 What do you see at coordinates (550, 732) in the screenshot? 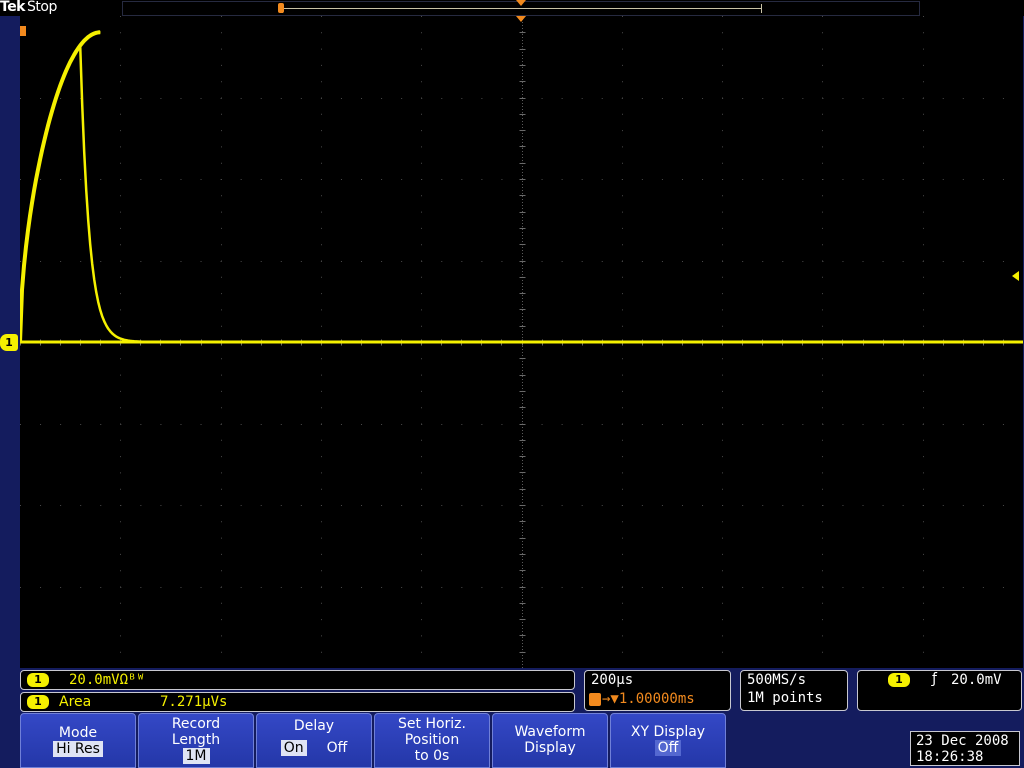
I see `waveform-display-label: Waveform` at bounding box center [550, 732].